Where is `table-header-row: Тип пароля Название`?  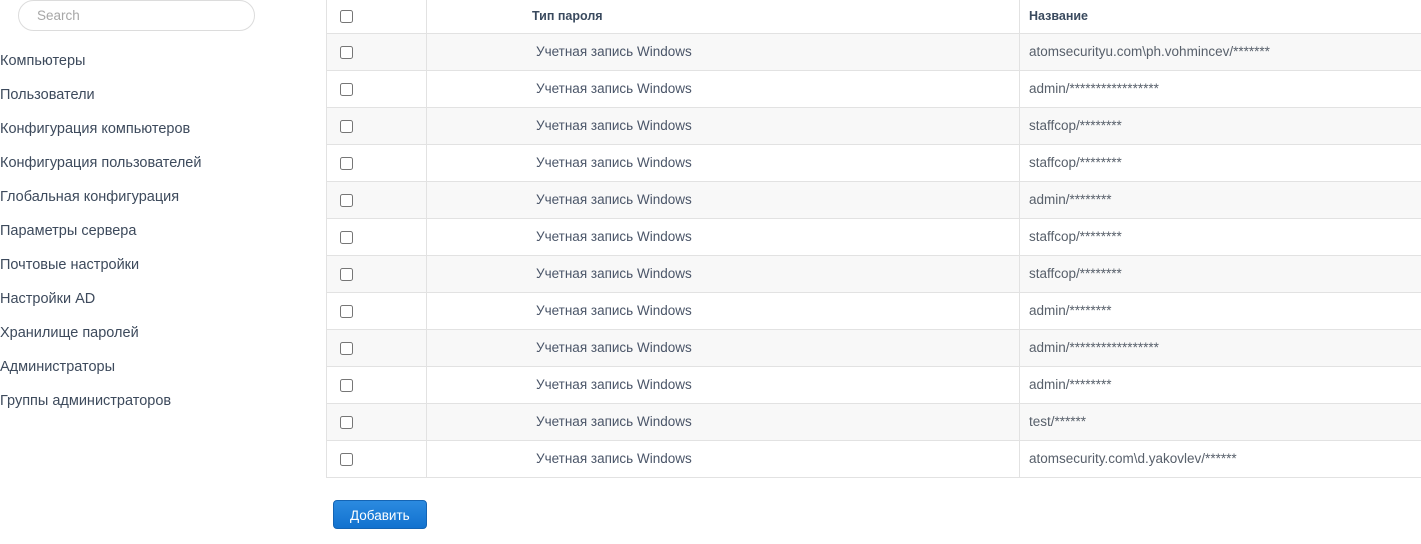 table-header-row: Тип пароля Название is located at coordinates (873, 17).